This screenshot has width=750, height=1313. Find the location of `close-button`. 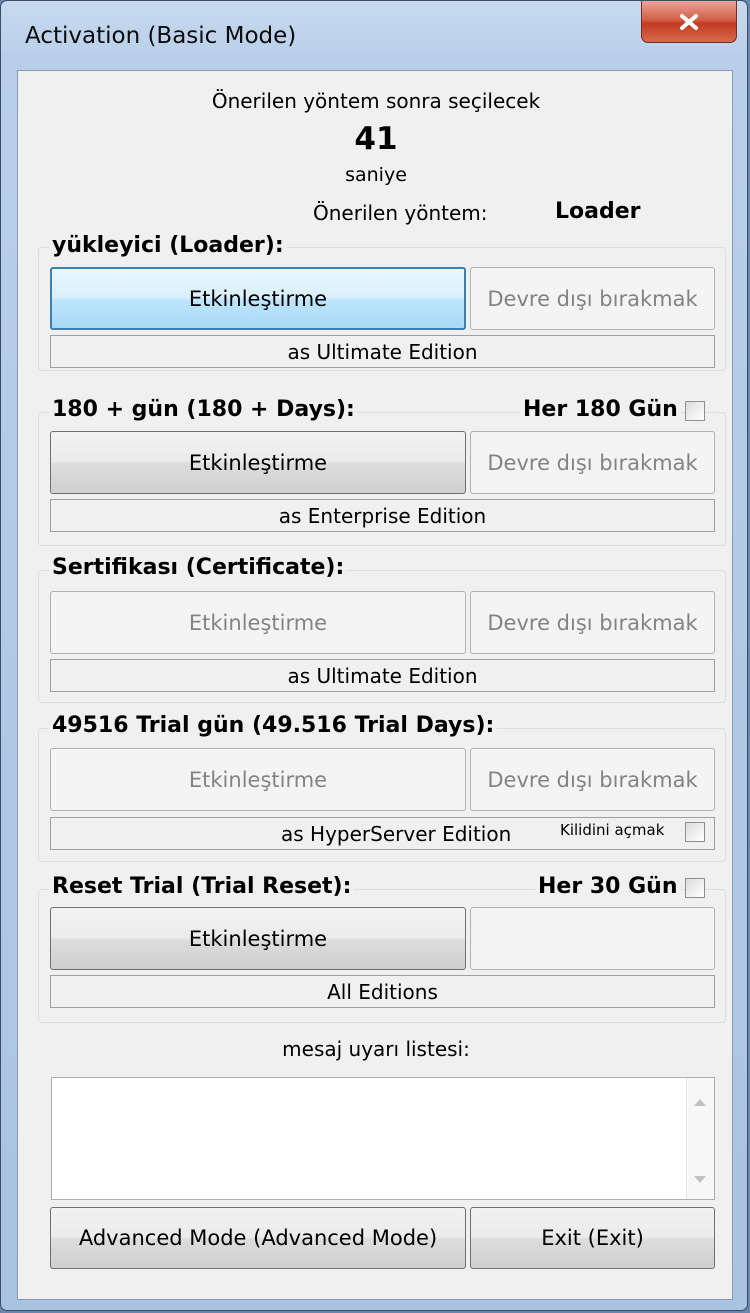

close-button is located at coordinates (689, 22).